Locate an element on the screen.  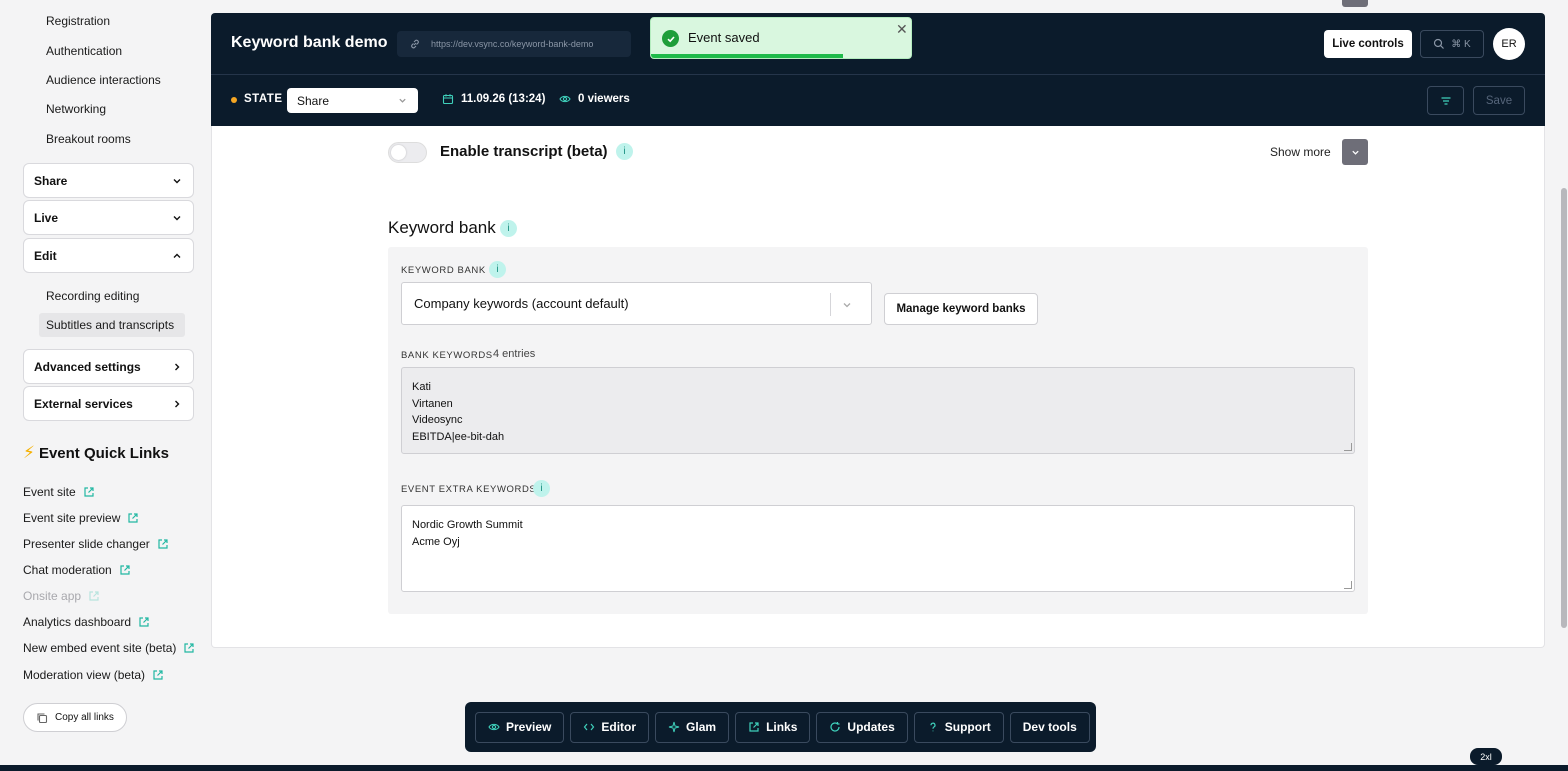
event-extra-keywords-textarea: Nordic Growth Summit Acme Oyj is located at coordinates (878, 548).